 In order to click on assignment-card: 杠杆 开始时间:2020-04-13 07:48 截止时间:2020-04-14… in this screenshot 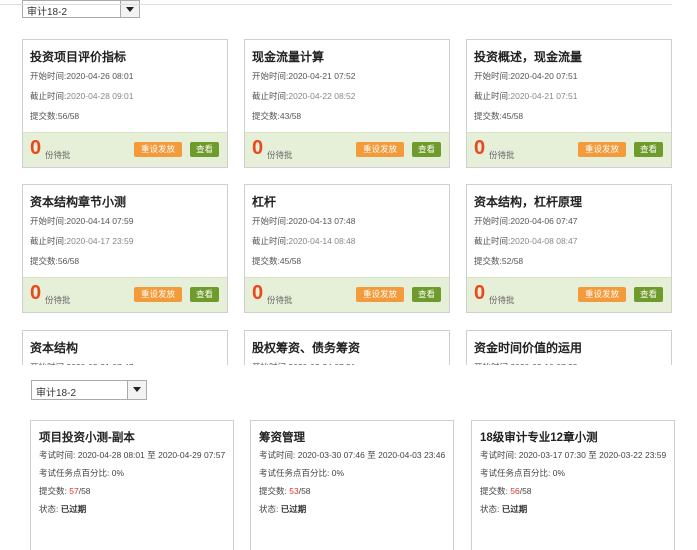, I will do `click(347, 248)`.